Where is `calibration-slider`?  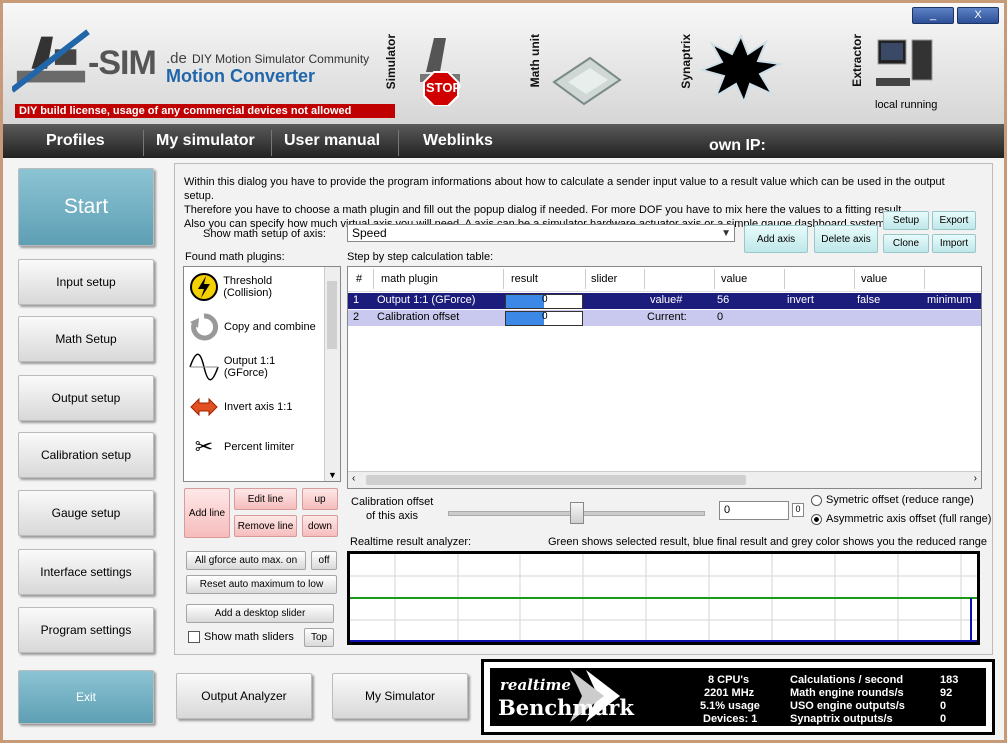
calibration-slider is located at coordinates (576, 512).